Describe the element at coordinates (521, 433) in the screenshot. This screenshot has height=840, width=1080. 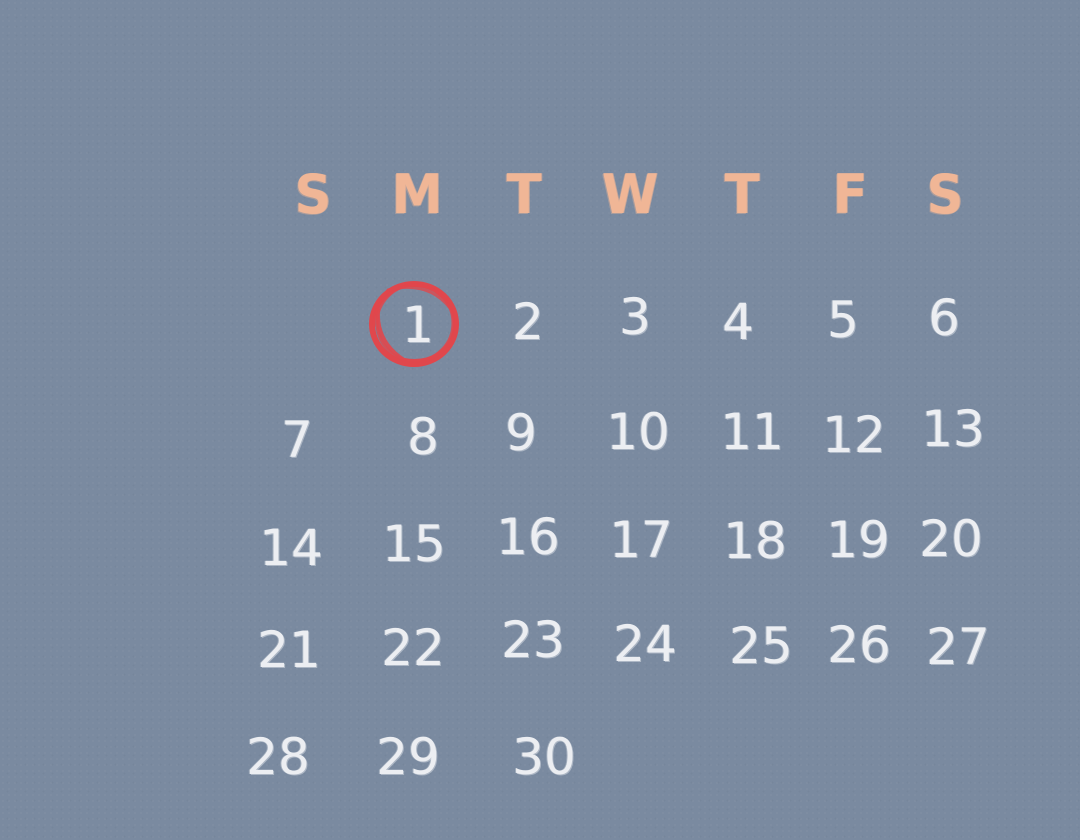
I see `day-cell: 9` at that location.